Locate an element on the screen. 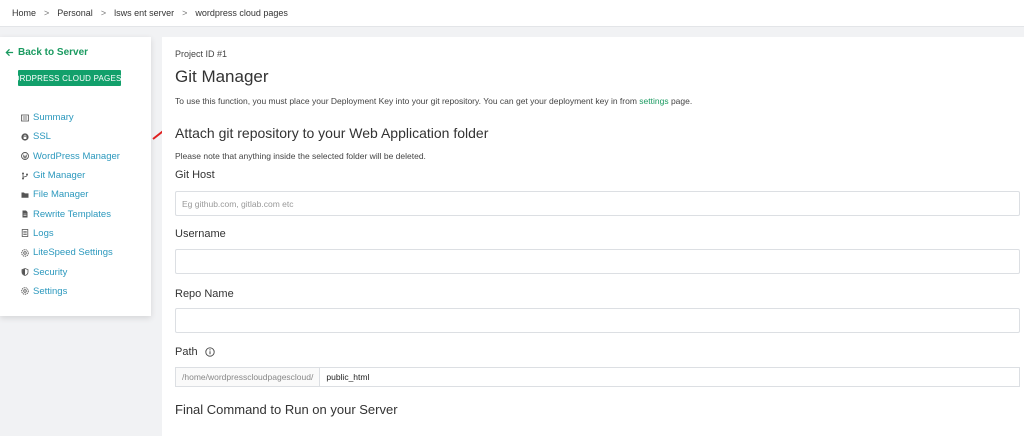  sidebar-item-rewrite-templates: Rewrite Templates is located at coordinates (70, 213).